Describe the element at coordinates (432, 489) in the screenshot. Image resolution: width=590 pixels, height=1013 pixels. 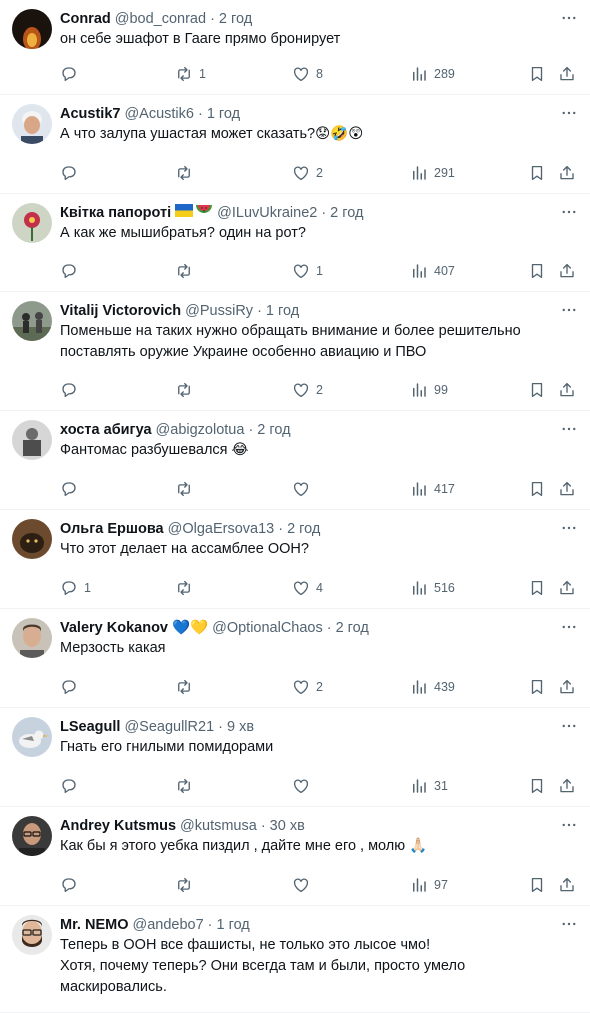
I see `views-button: 417` at that location.